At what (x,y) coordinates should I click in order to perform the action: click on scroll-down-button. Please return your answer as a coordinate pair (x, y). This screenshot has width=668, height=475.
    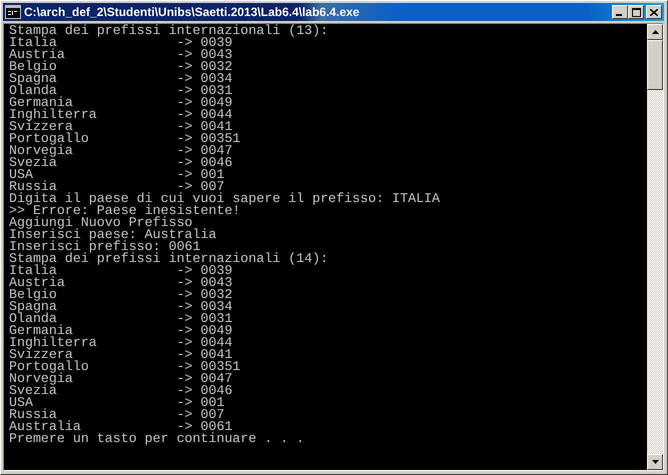
    Looking at the image, I should click on (655, 462).